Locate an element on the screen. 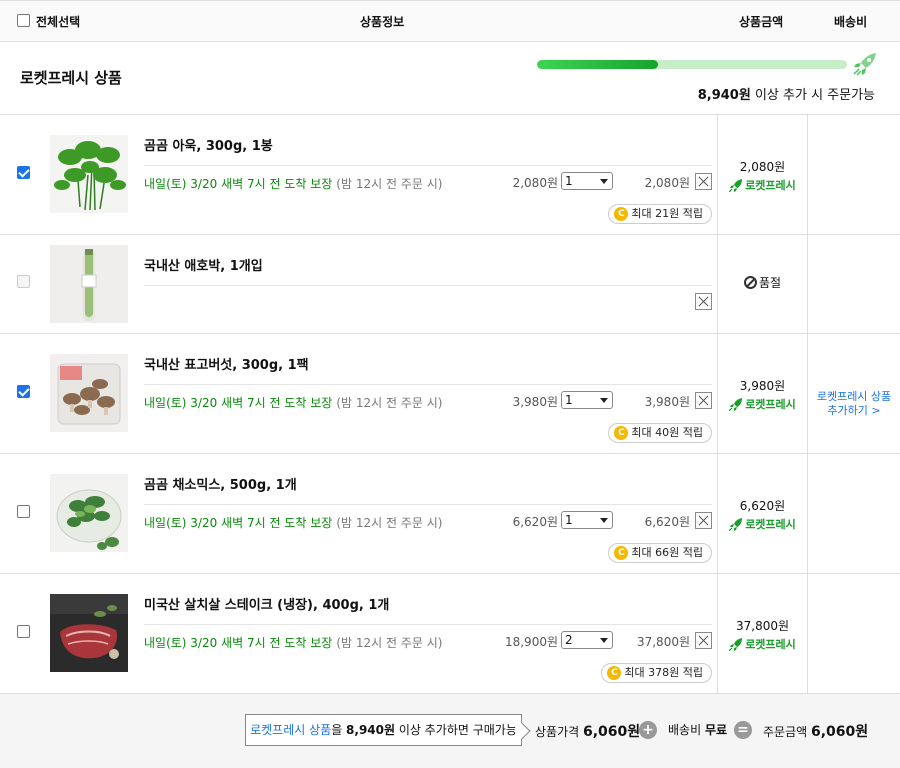 This screenshot has width=900, height=768. ban-icon is located at coordinates (750, 282).